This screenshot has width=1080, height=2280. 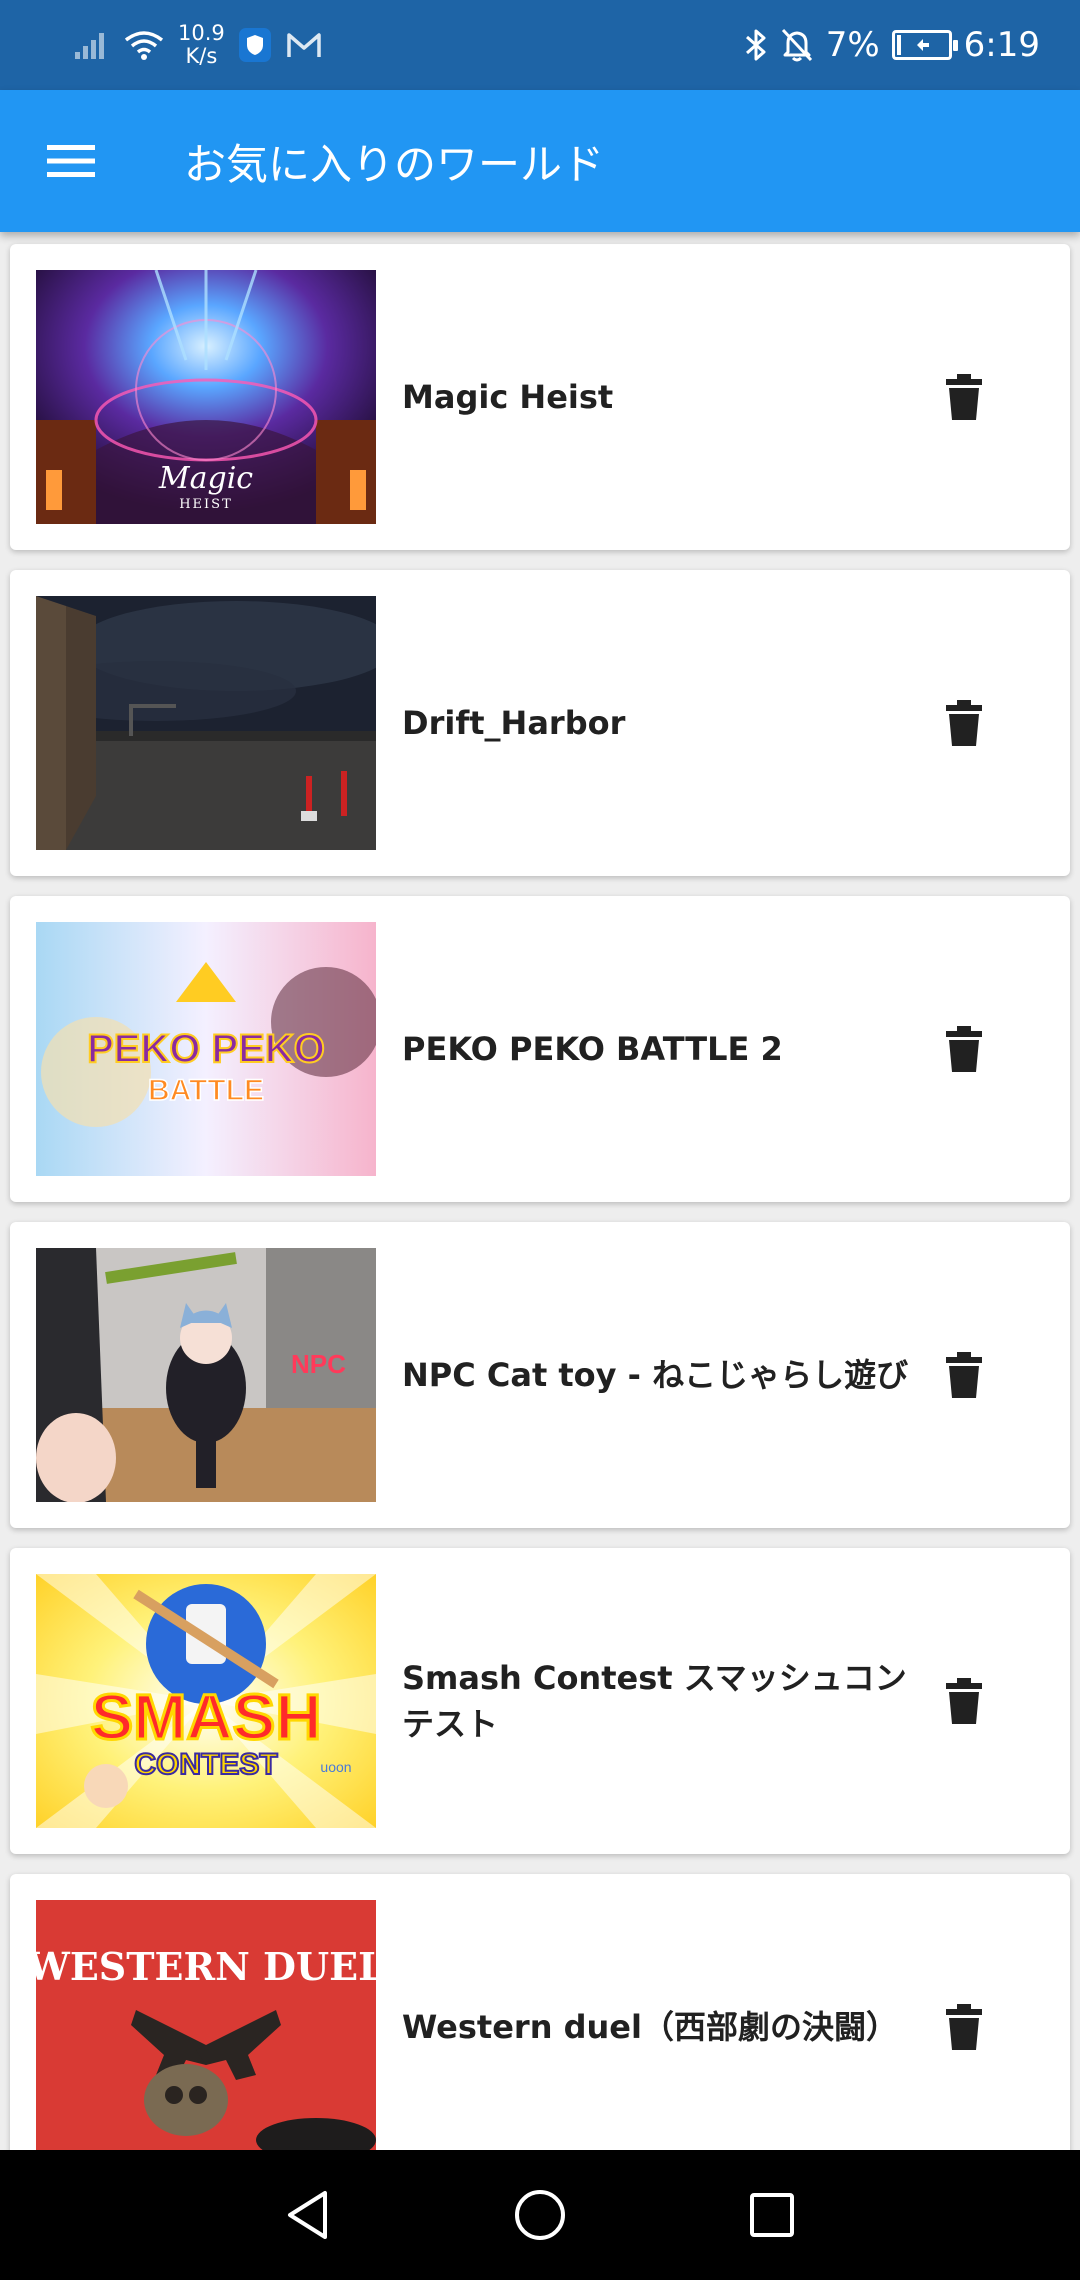 I want to click on app-bar: お気に入りのワールド, so click(x=540, y=161).